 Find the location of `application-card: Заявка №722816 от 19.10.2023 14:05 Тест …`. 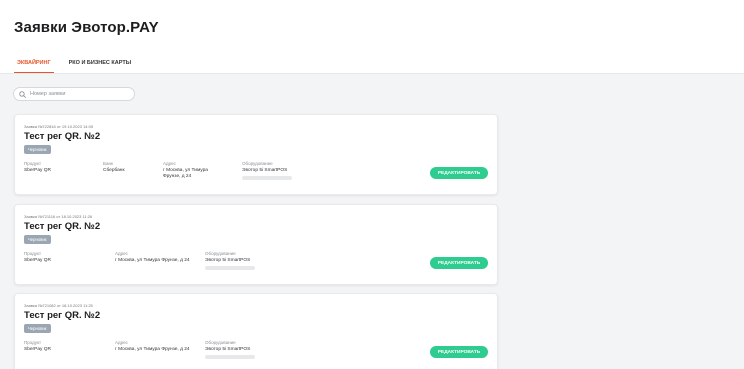

application-card: Заявка №722816 от 19.10.2023 14:05 Тест … is located at coordinates (256, 154).